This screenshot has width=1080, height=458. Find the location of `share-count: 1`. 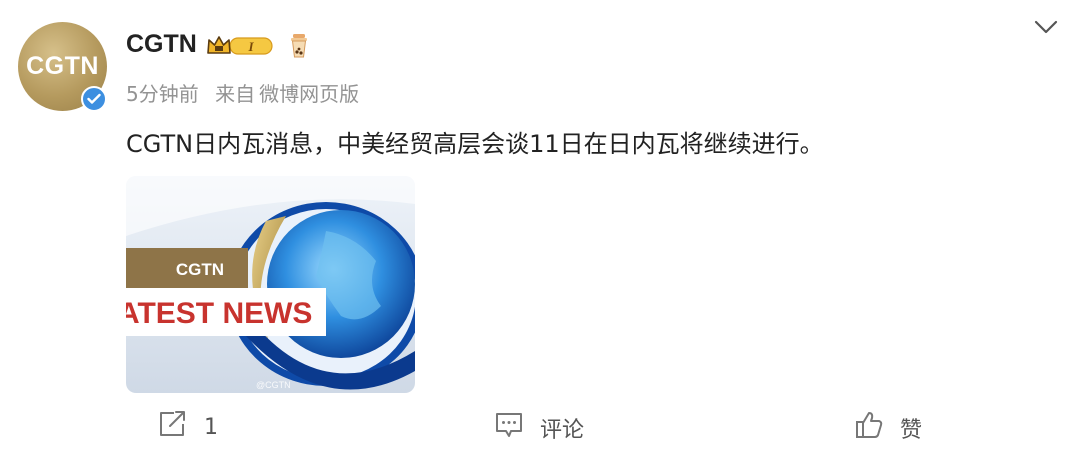

share-count: 1 is located at coordinates (211, 427).